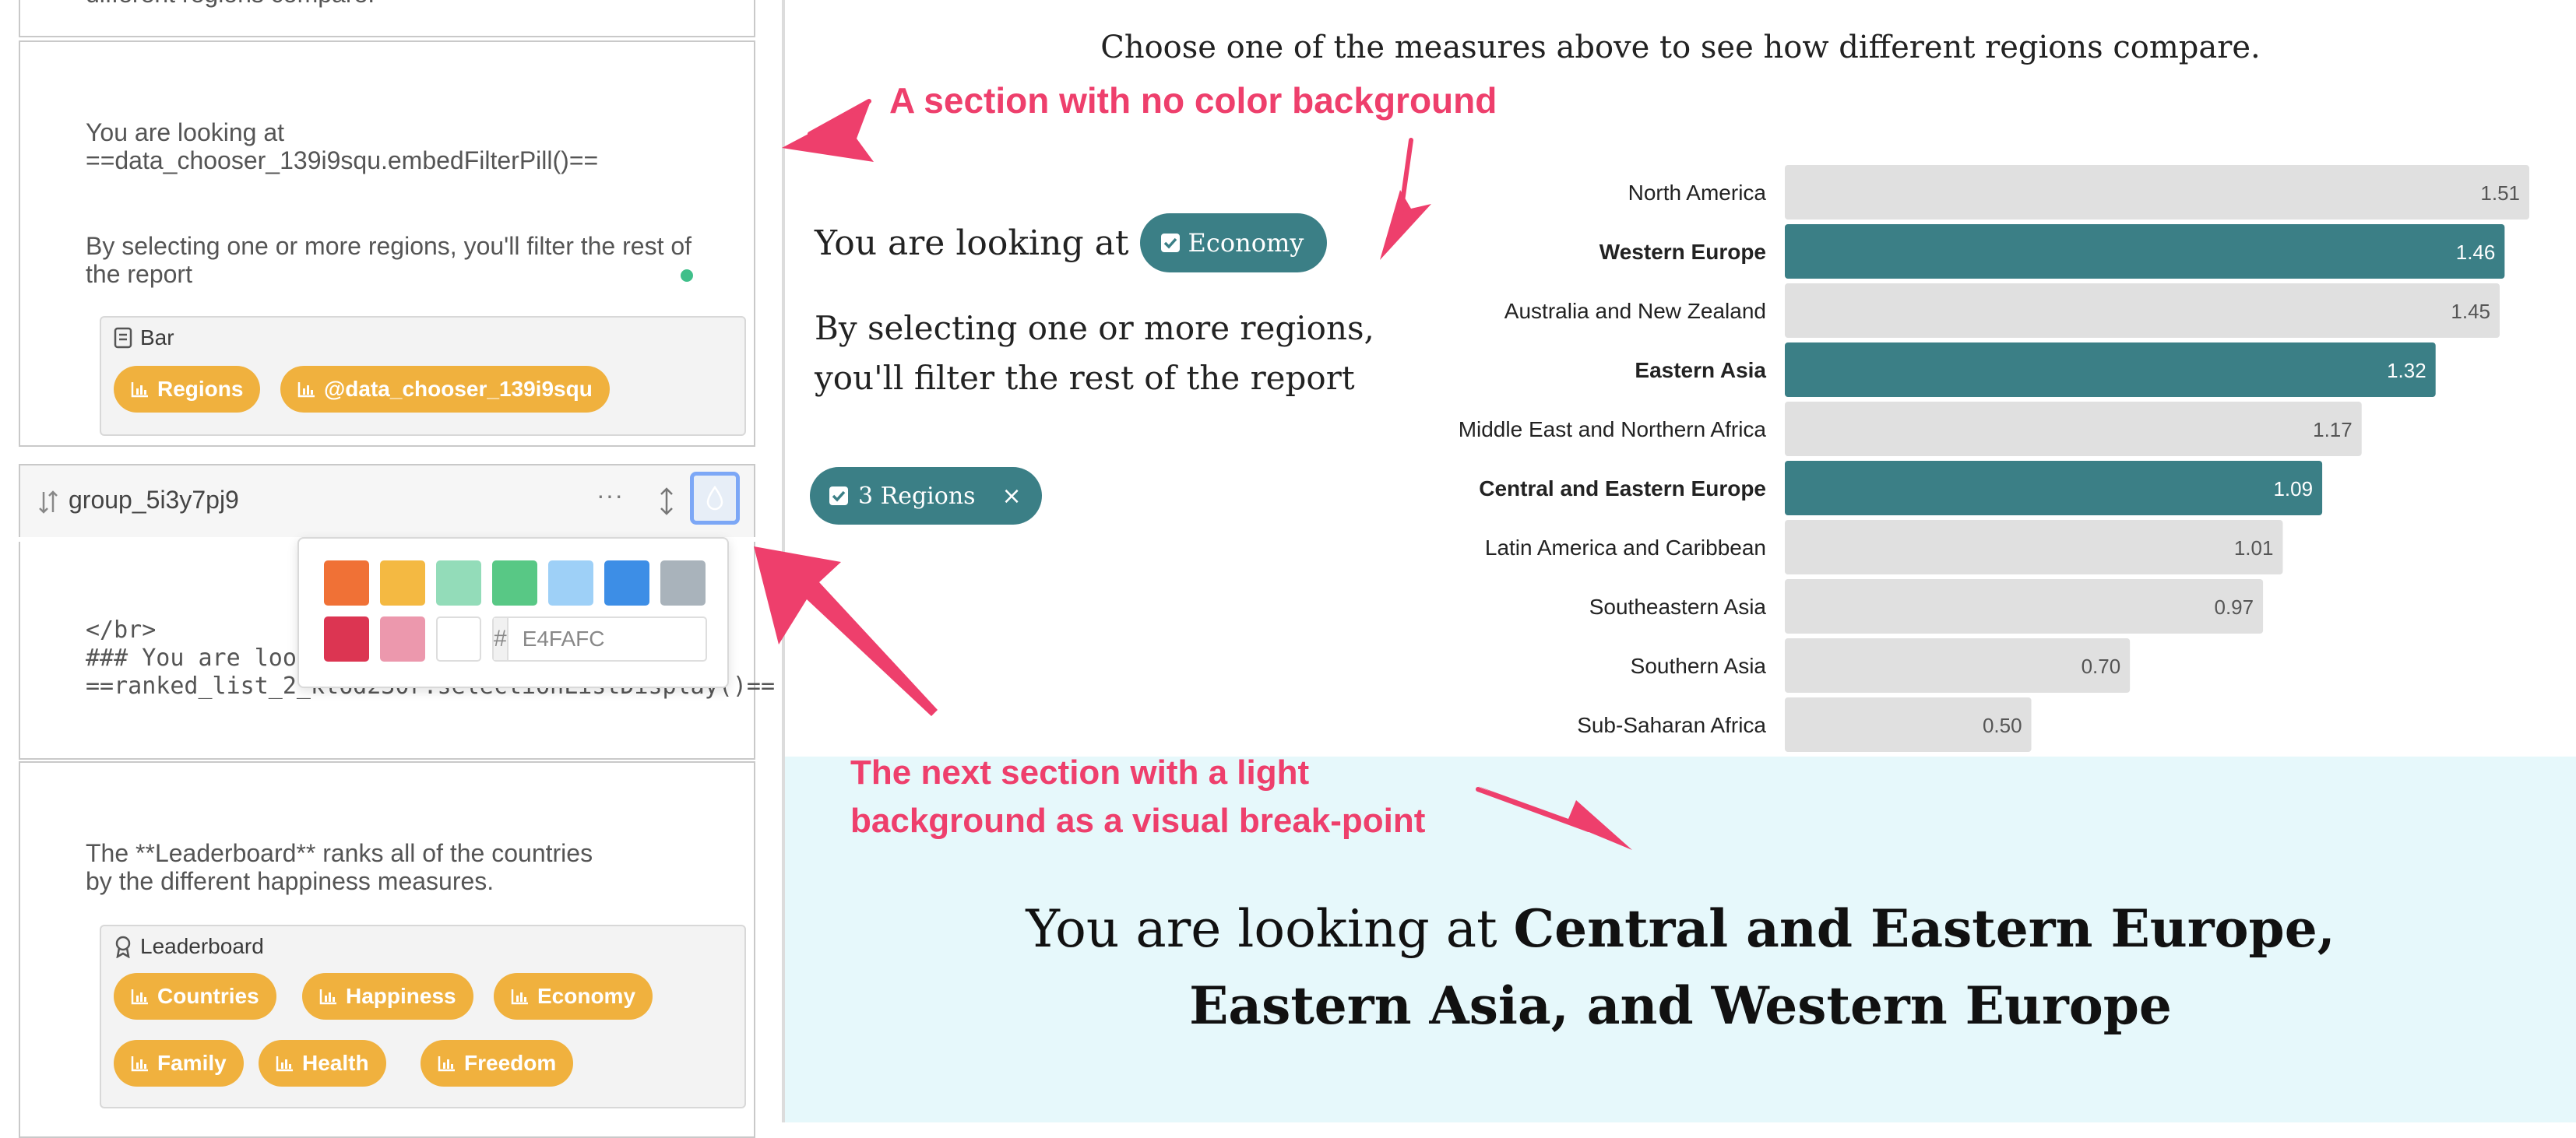  I want to click on swatch-red, so click(346, 639).